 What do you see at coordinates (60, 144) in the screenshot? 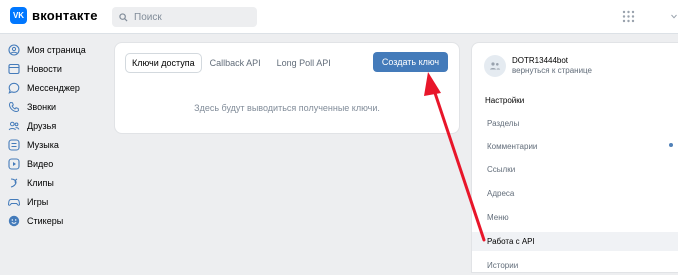
I see `sidebar-item-music: Музыка` at bounding box center [60, 144].